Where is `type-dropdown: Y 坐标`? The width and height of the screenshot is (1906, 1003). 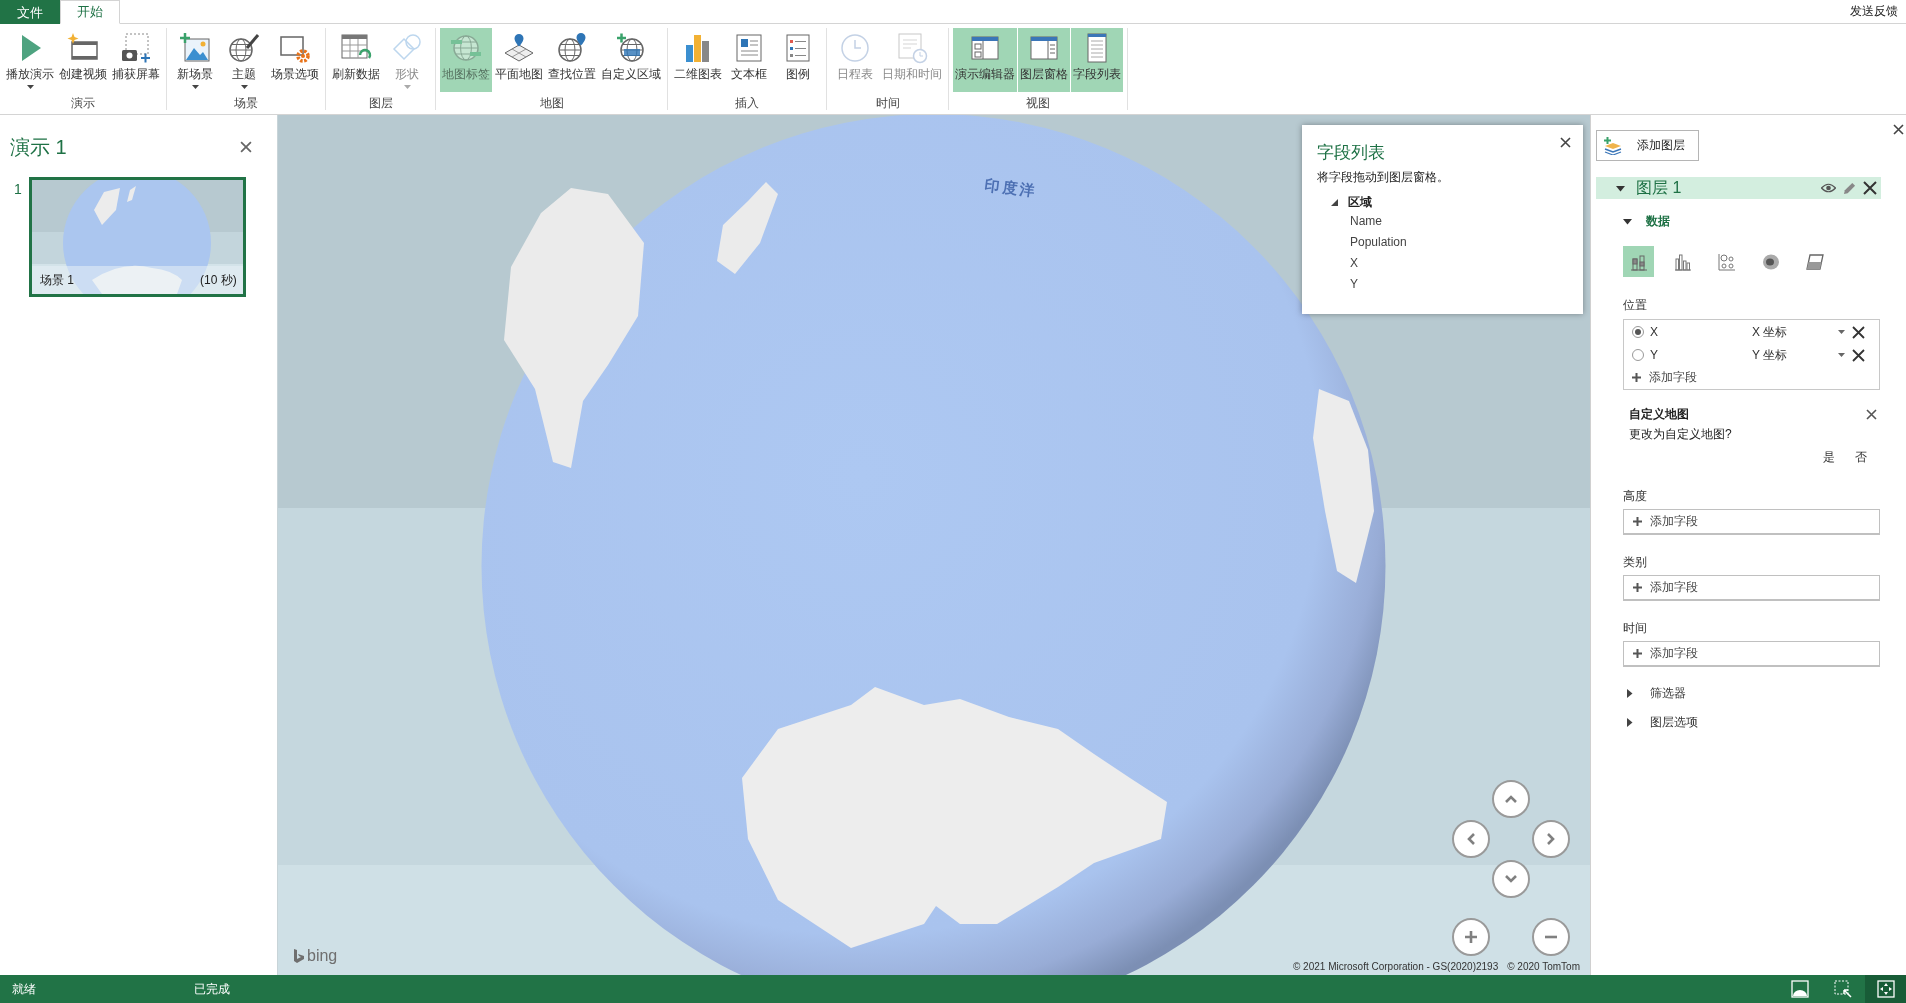 type-dropdown: Y 坐标 is located at coordinates (1798, 355).